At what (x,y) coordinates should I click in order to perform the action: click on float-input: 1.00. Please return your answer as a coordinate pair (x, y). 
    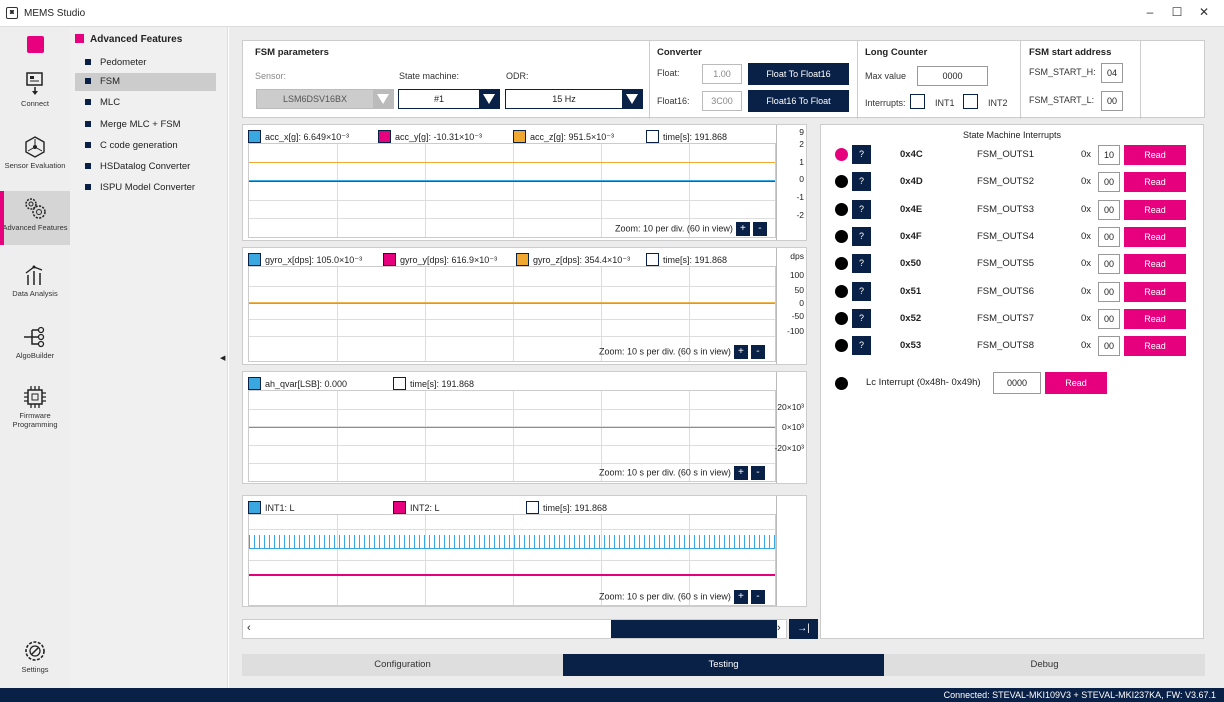
    Looking at the image, I should click on (722, 74).